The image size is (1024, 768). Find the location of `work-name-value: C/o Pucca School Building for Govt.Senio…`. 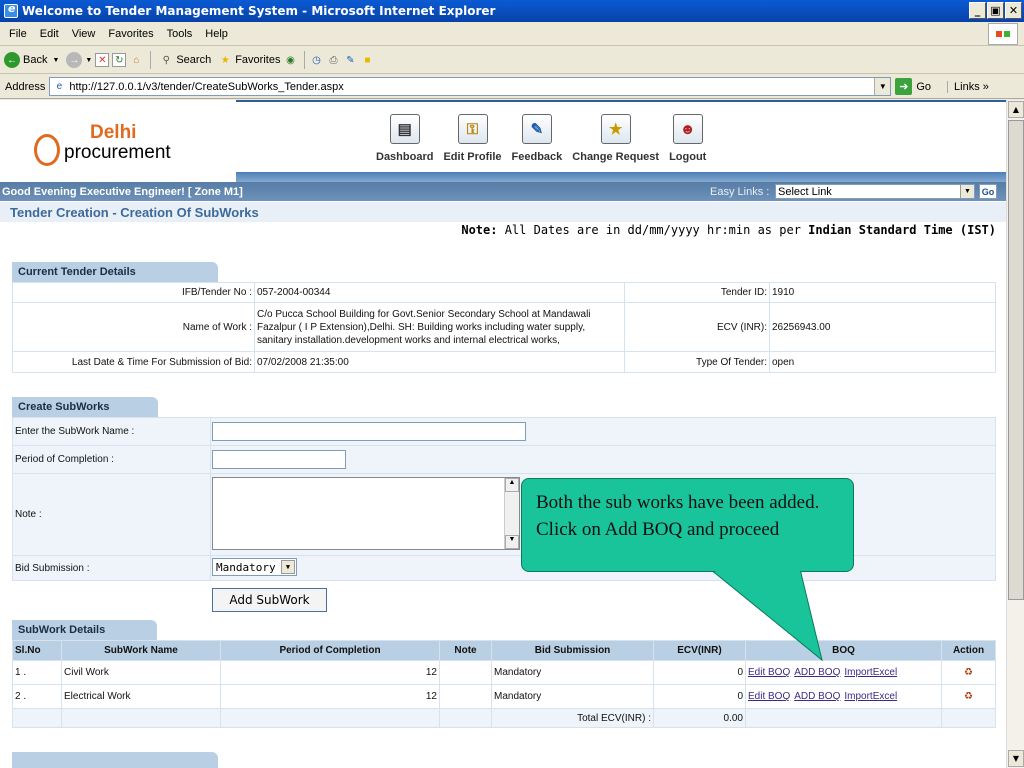

work-name-value: C/o Pucca School Building for Govt.Senio… is located at coordinates (439, 327).